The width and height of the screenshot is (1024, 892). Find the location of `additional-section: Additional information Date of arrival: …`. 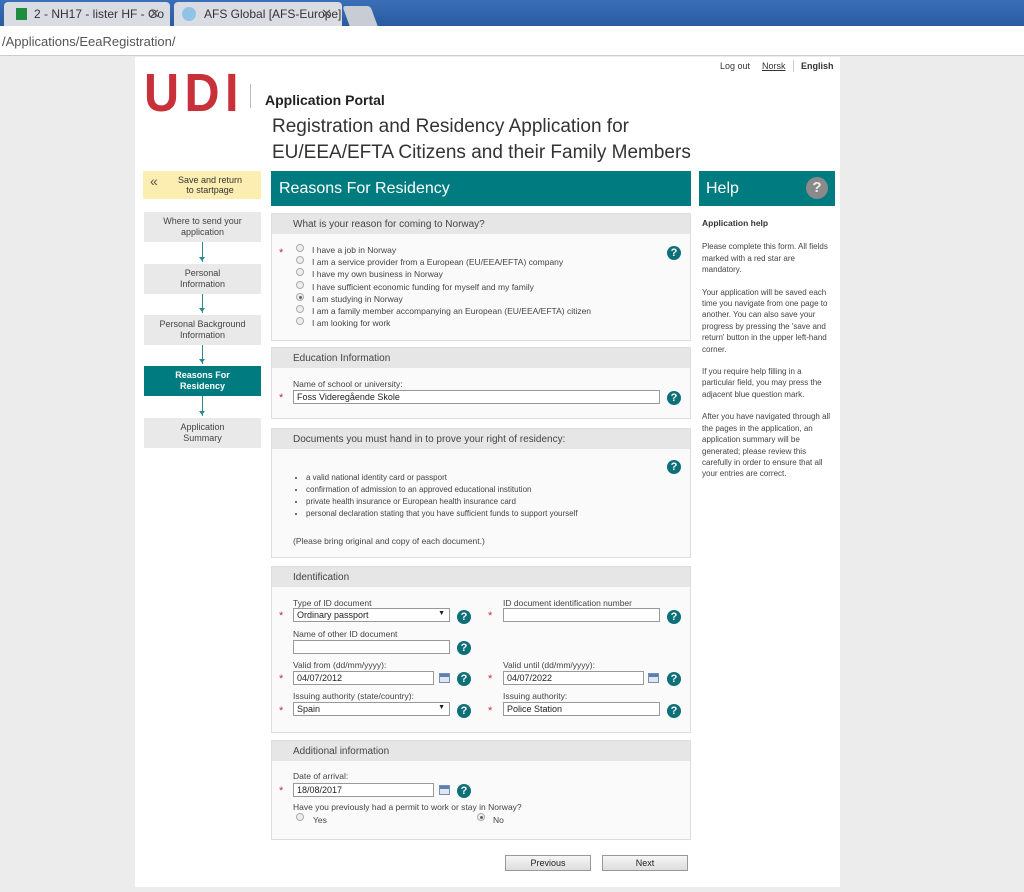

additional-section: Additional information Date of arrival: … is located at coordinates (481, 790).